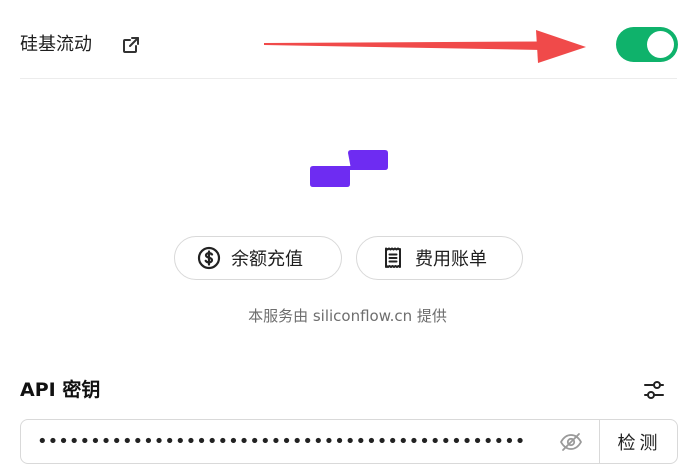 Image resolution: width=695 pixels, height=471 pixels. Describe the element at coordinates (56, 44) in the screenshot. I see `provider-title: 硅基流动` at that location.